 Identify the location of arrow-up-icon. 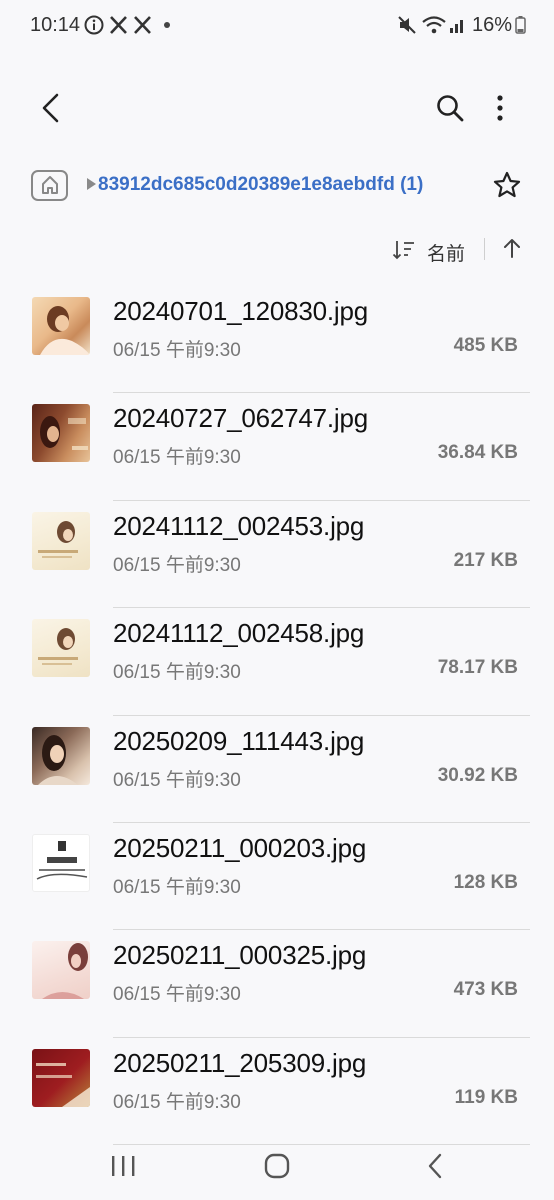
(512, 250).